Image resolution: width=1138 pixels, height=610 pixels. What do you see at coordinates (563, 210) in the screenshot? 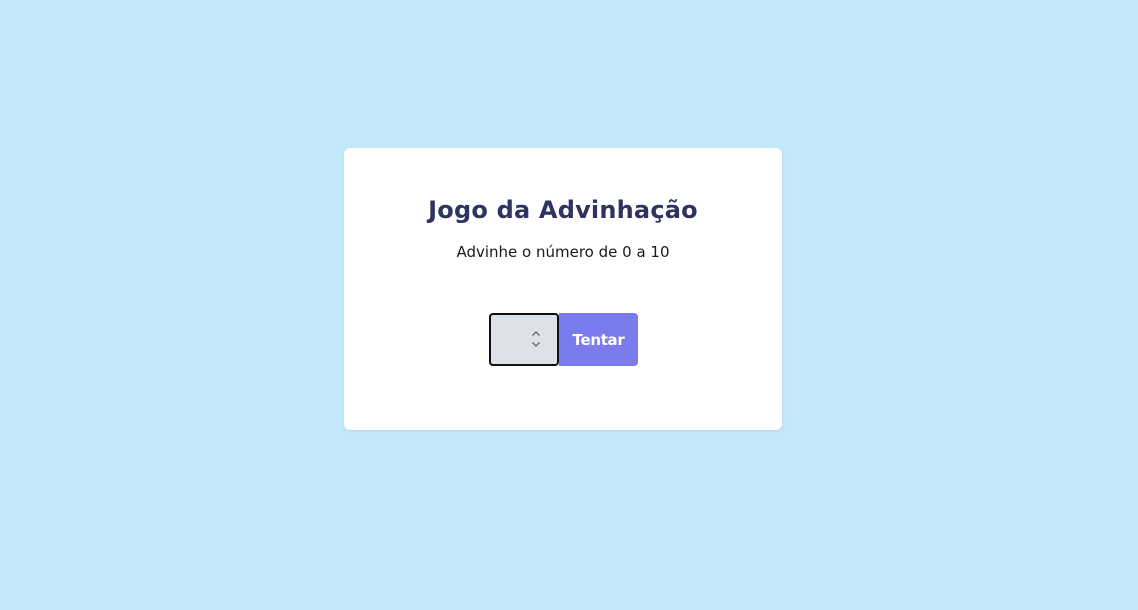
I see `page-title: Jogo da Advinhação` at bounding box center [563, 210].